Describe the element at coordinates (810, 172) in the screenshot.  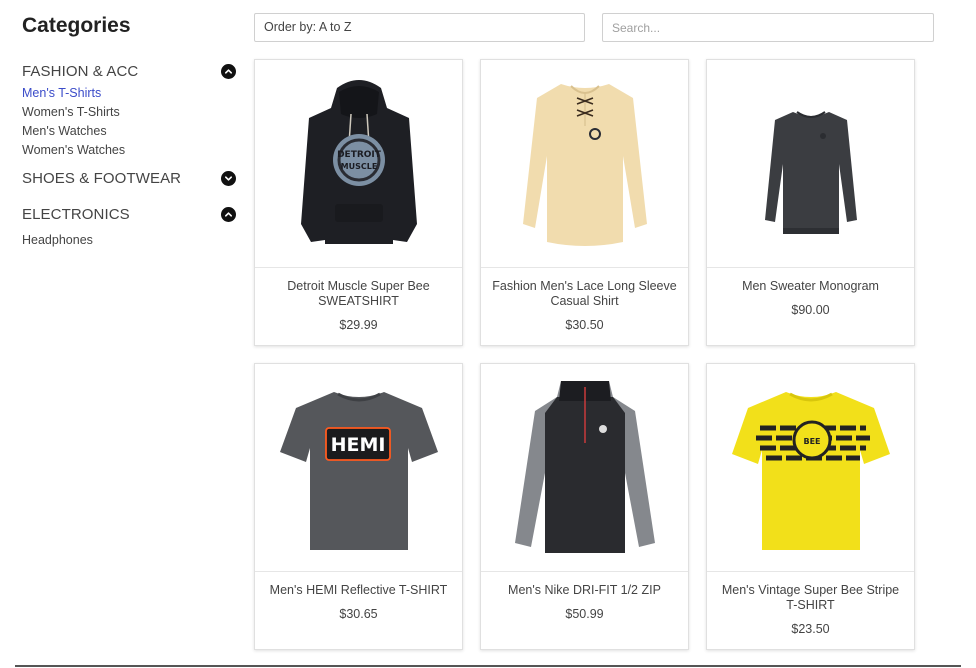
I see `sweater-image` at that location.